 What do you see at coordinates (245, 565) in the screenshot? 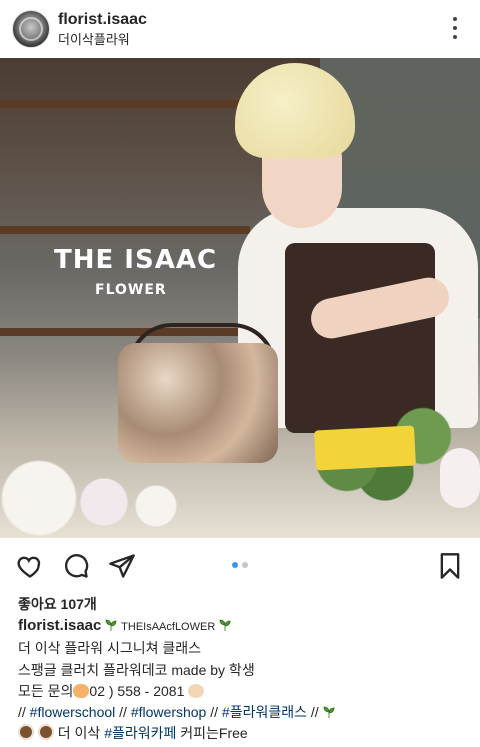
I see `carousel-dot` at bounding box center [245, 565].